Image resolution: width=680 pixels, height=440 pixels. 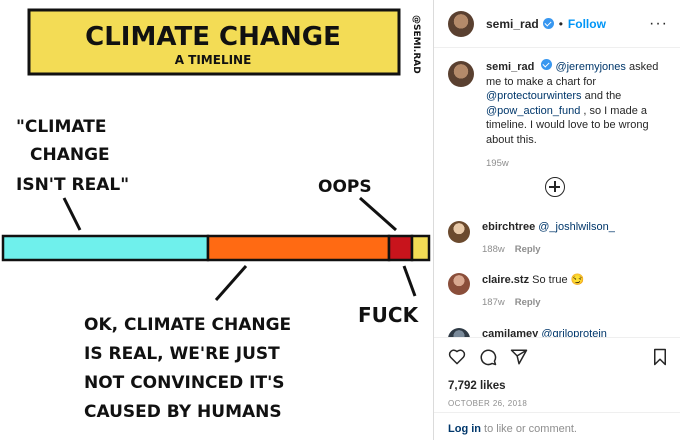 What do you see at coordinates (557, 354) in the screenshot?
I see `post-actions-bar` at bounding box center [557, 354].